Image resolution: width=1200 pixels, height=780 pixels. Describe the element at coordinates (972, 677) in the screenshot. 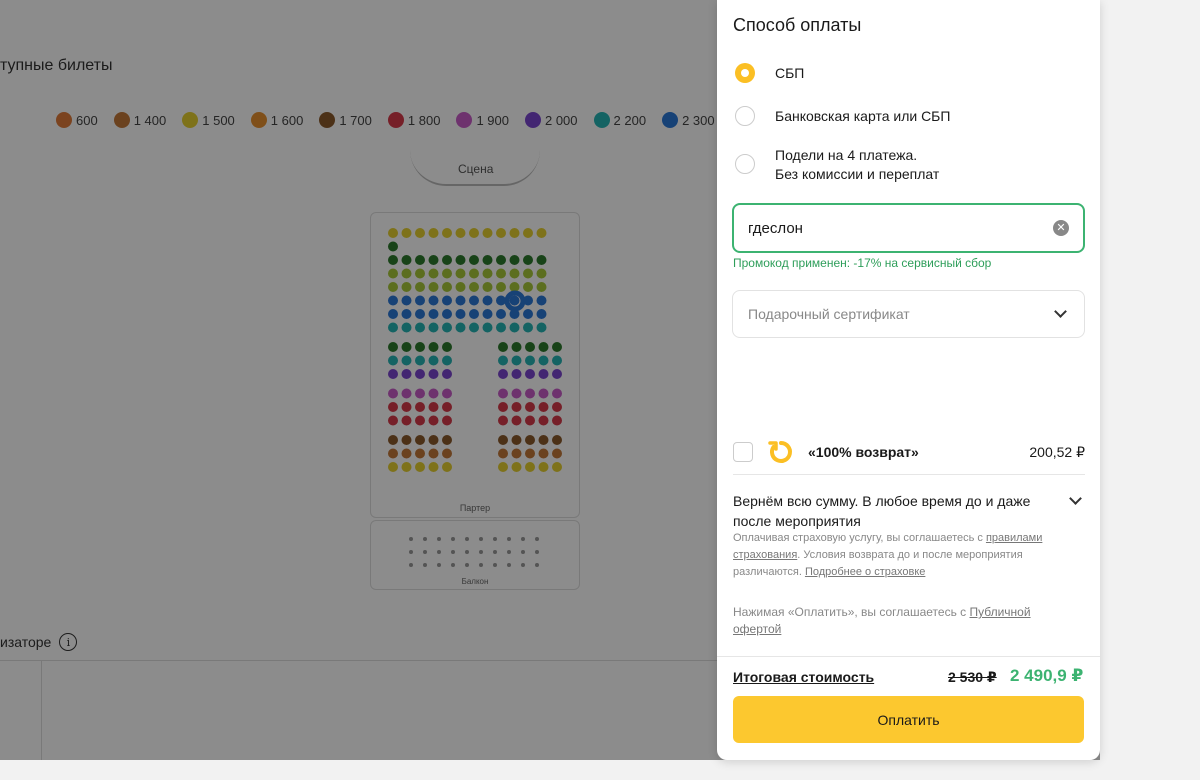

I see `old-price: 2 530 ₽` at that location.